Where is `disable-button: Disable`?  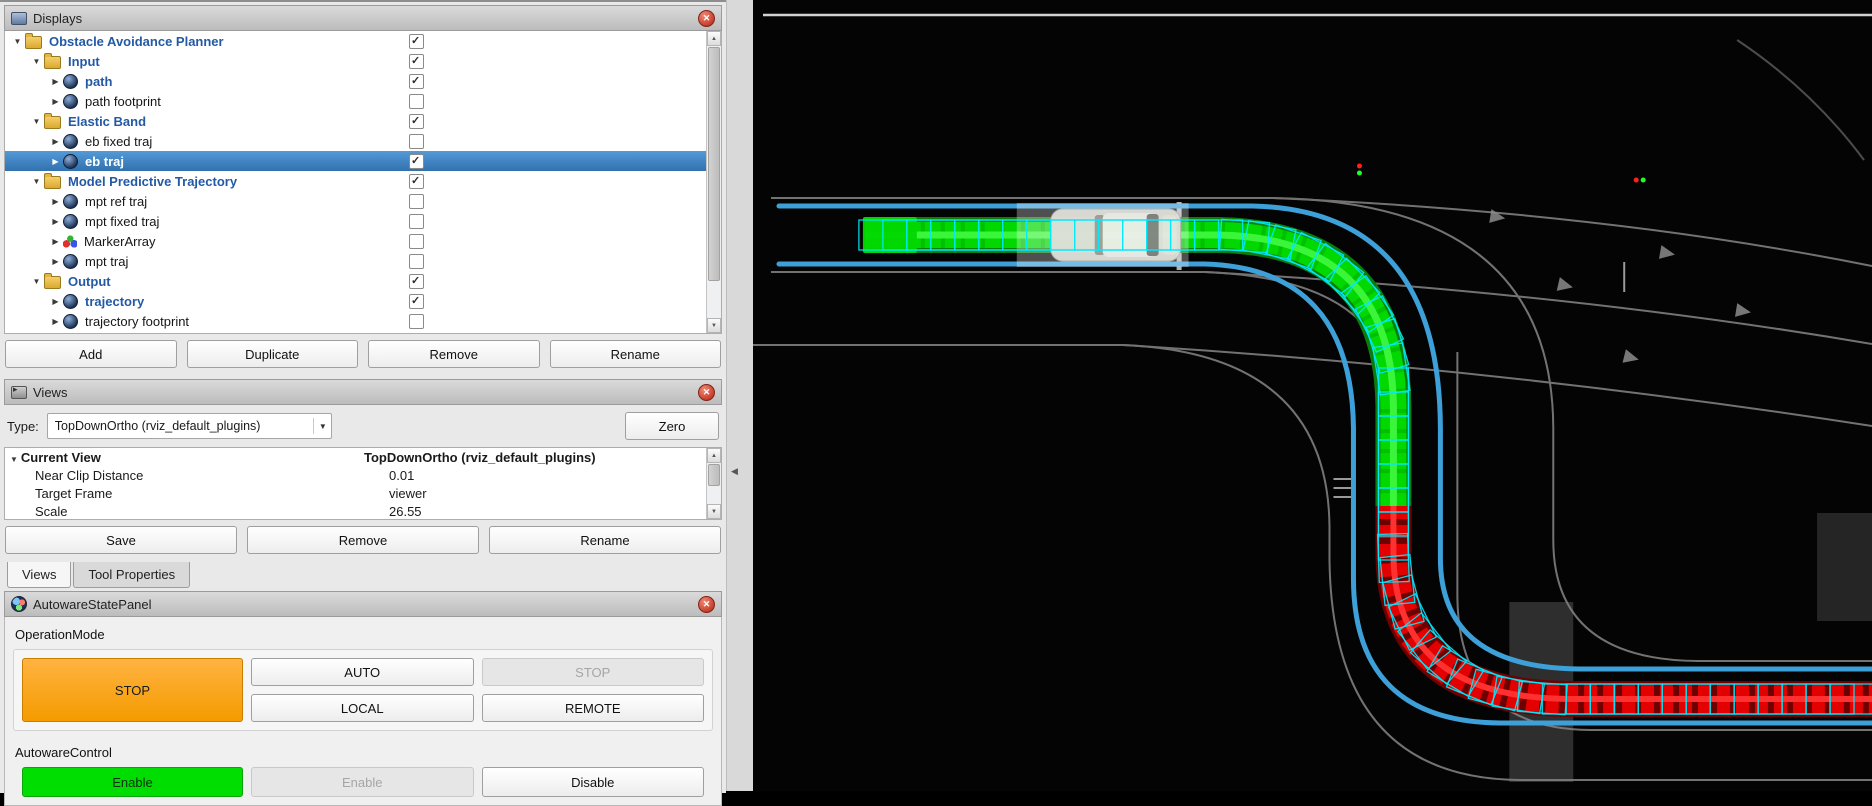 disable-button: Disable is located at coordinates (592, 782).